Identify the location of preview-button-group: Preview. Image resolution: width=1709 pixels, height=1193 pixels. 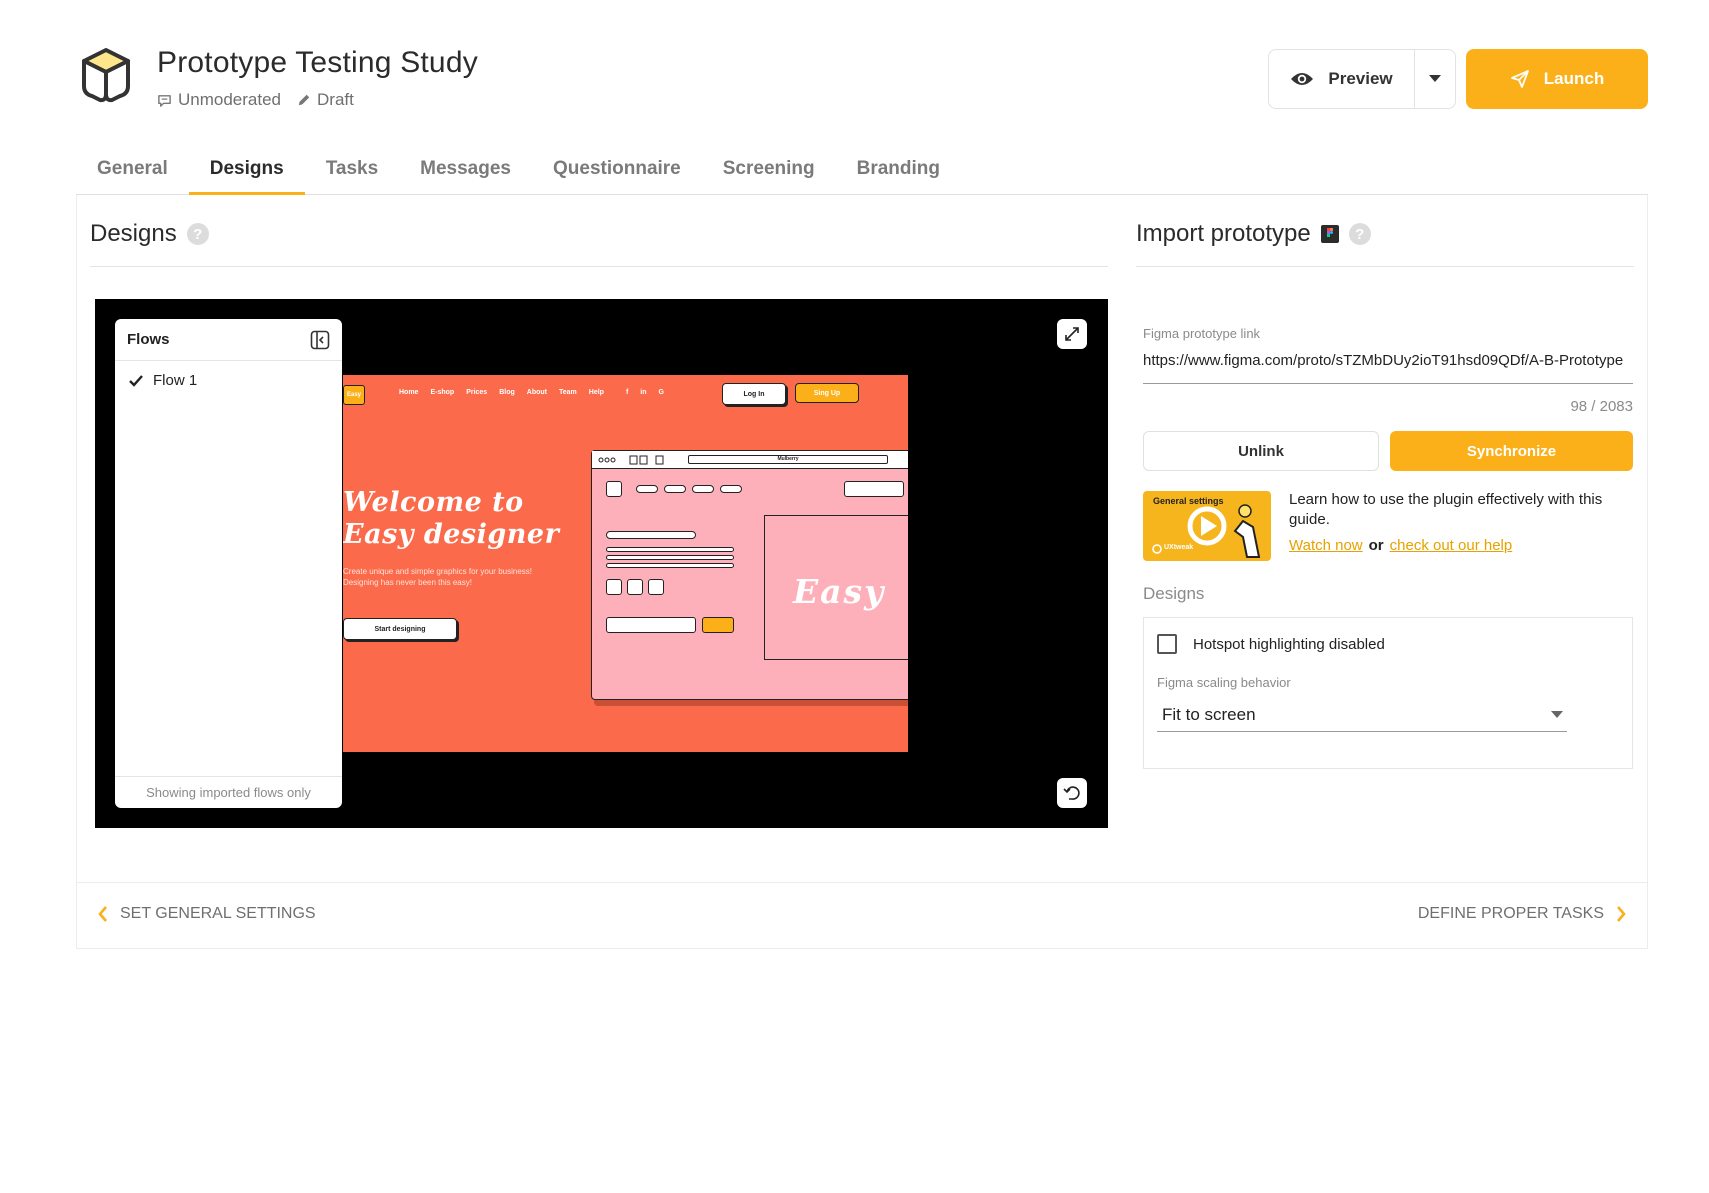
(1362, 79).